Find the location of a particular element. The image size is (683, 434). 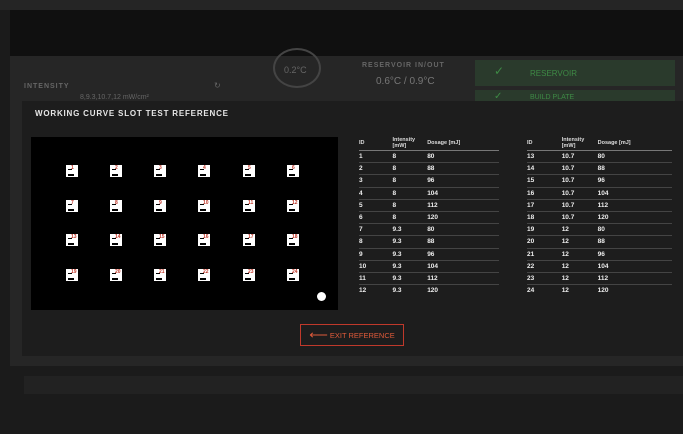

table-row: 20 12 88 is located at coordinates (599, 241).